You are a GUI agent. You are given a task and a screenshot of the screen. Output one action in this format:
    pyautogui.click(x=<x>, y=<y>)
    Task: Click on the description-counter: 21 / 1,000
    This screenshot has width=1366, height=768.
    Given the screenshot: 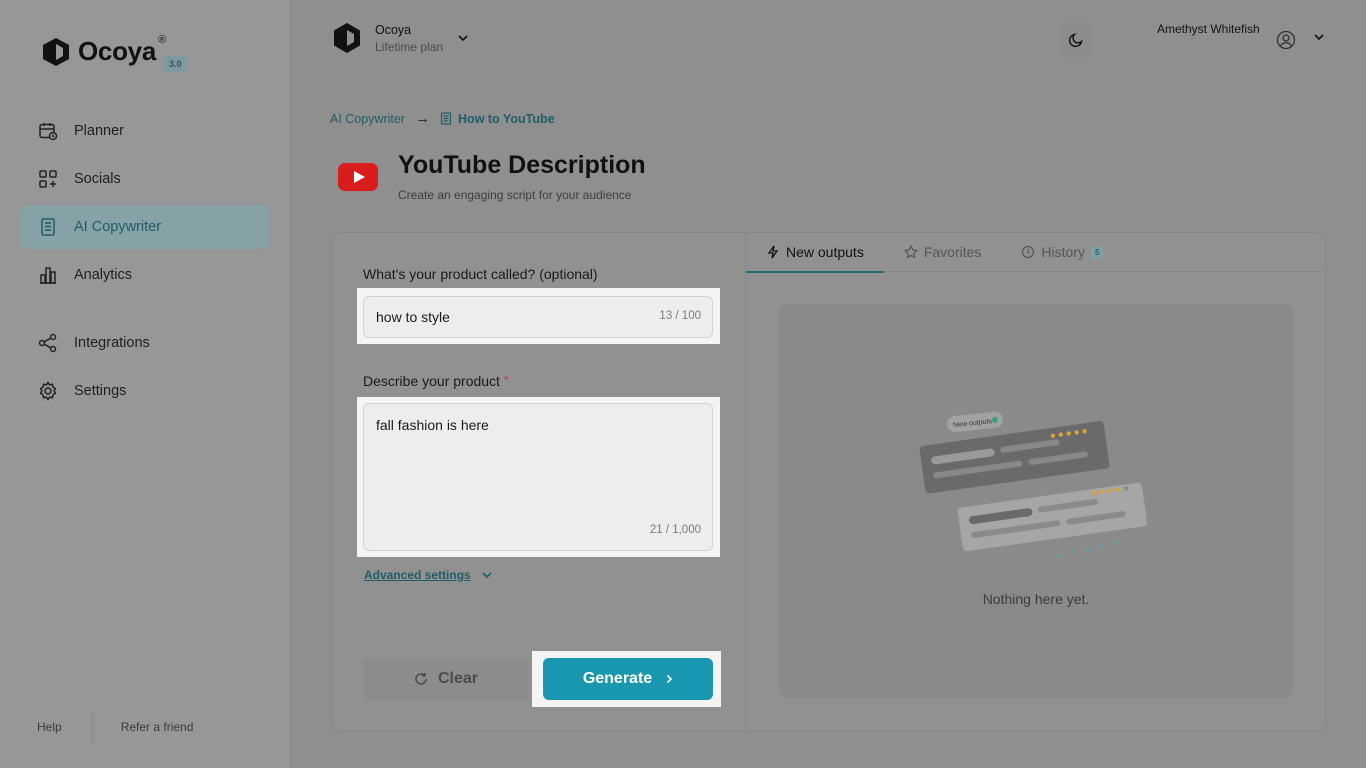 What is the action you would take?
    pyautogui.click(x=675, y=530)
    